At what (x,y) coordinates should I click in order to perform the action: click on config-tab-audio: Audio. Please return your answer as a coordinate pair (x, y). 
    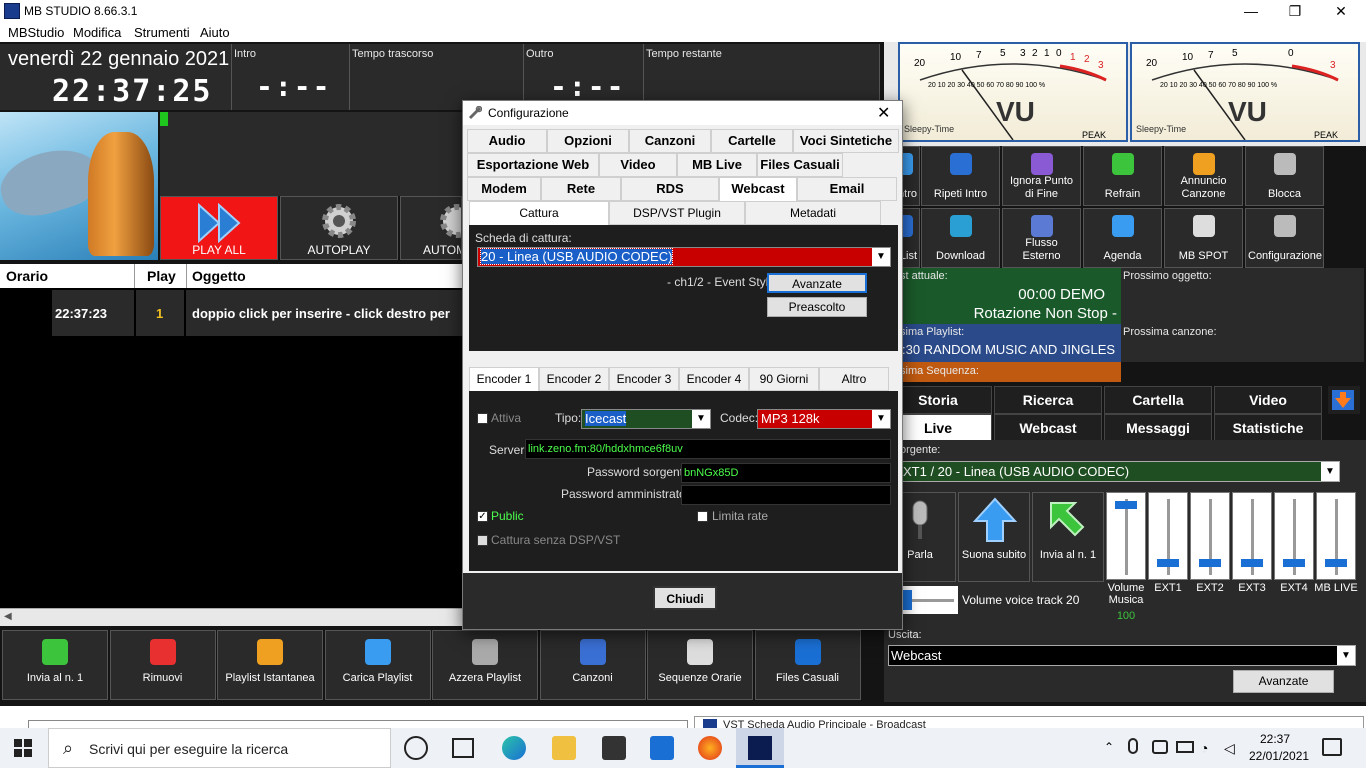
    Looking at the image, I should click on (507, 141).